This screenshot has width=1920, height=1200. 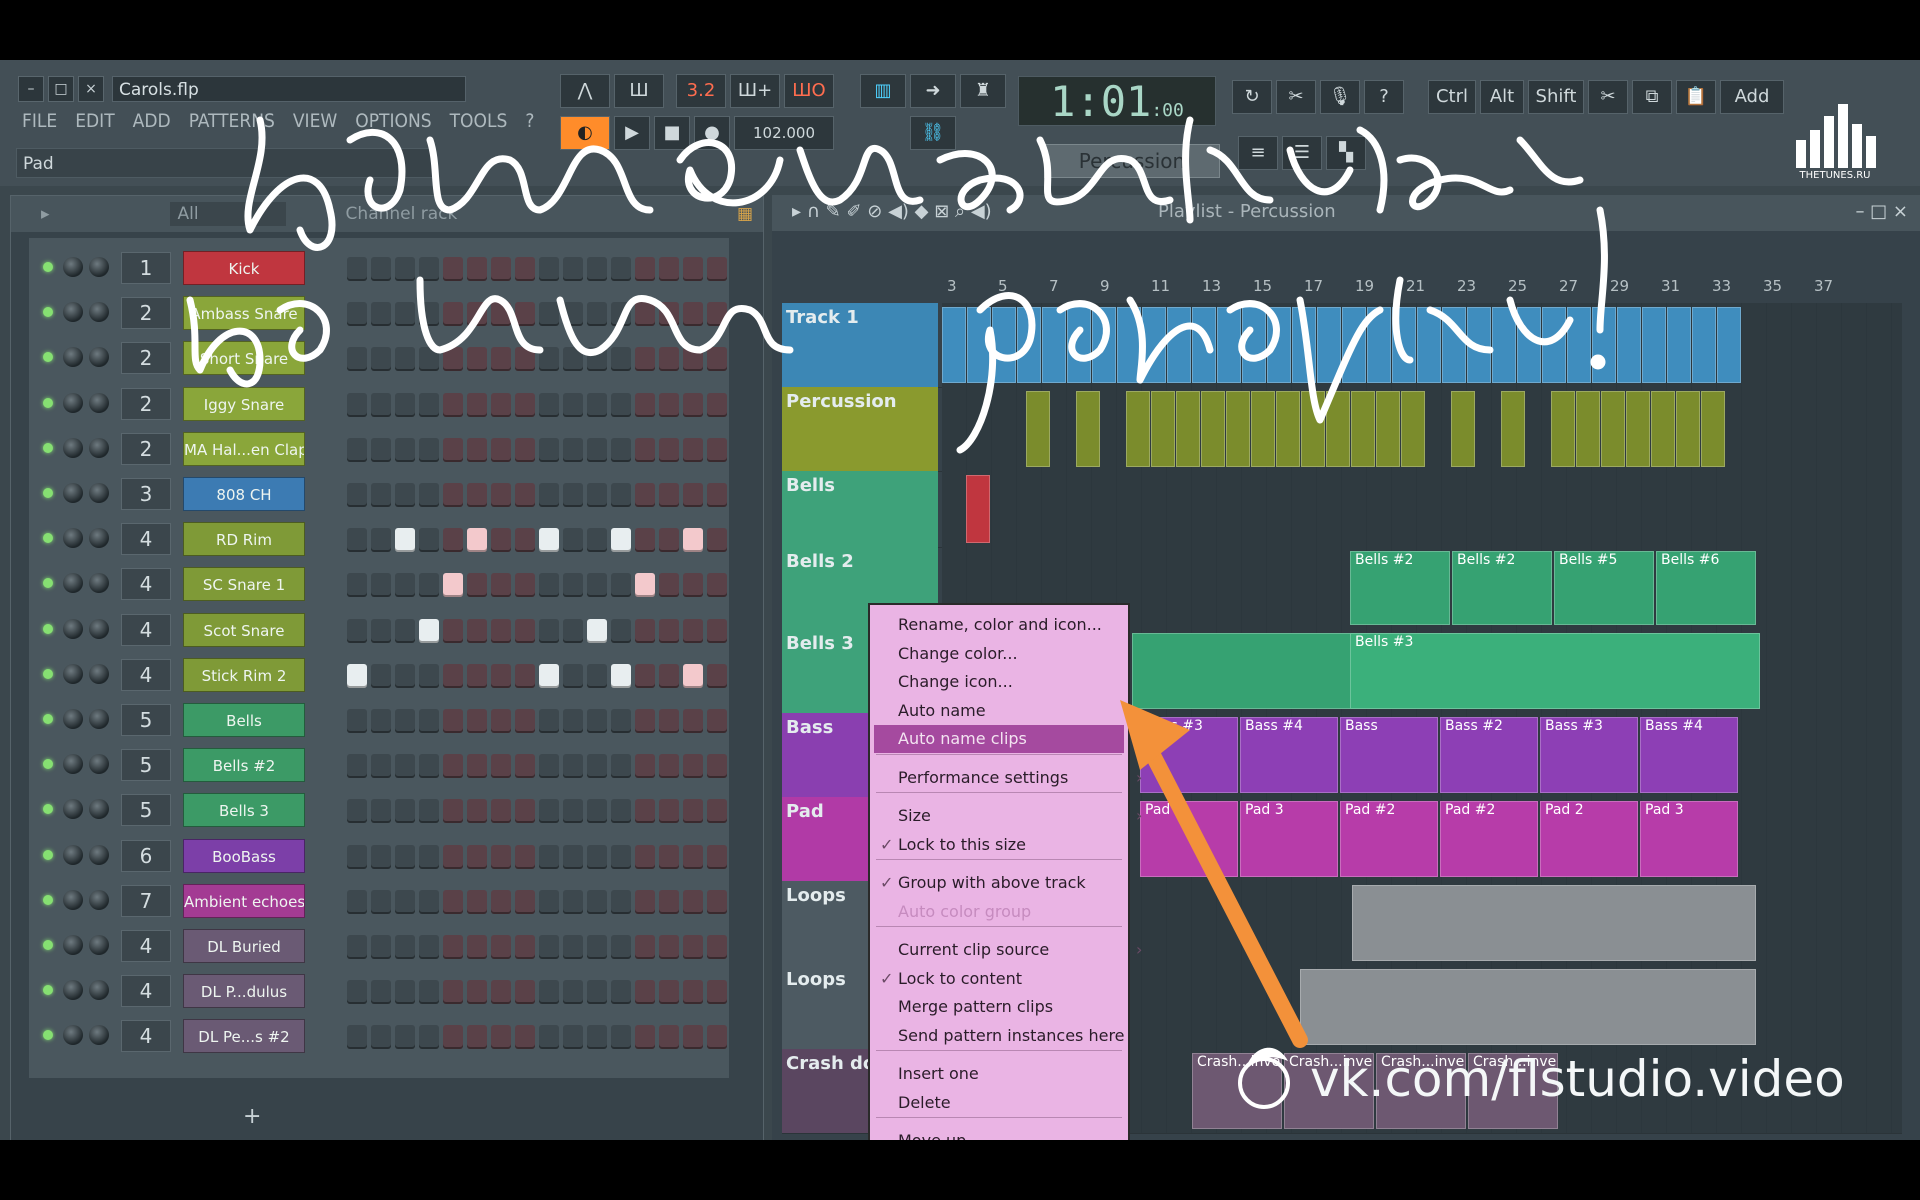 What do you see at coordinates (1340, 97) in the screenshot?
I see `mic-icon: 🎙` at bounding box center [1340, 97].